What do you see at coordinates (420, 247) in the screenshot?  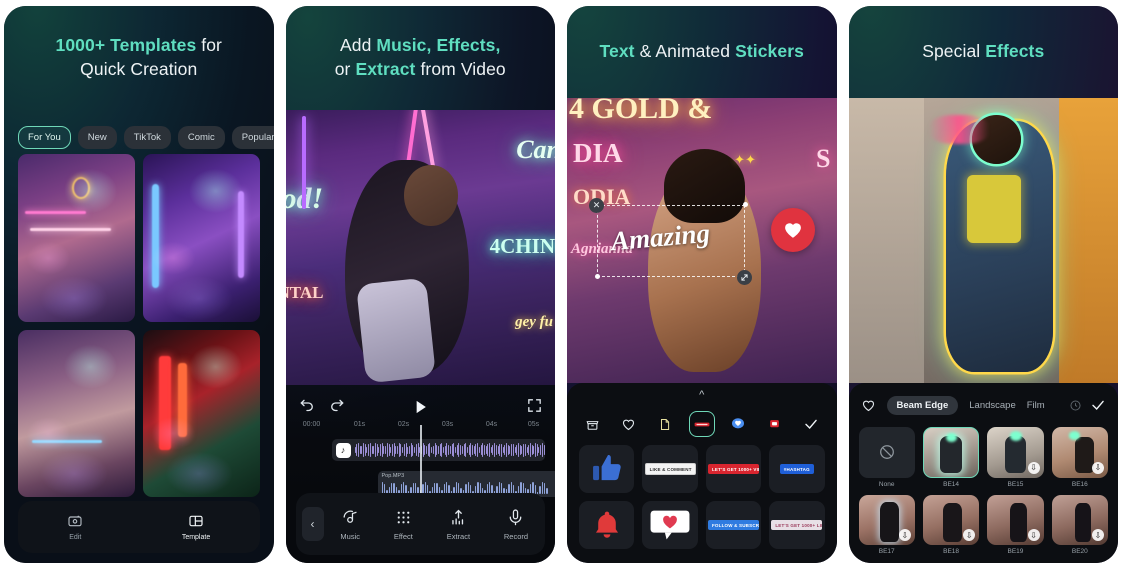 I see `video-preview: od! Can 4CHINE NTAL gey fu` at bounding box center [420, 247].